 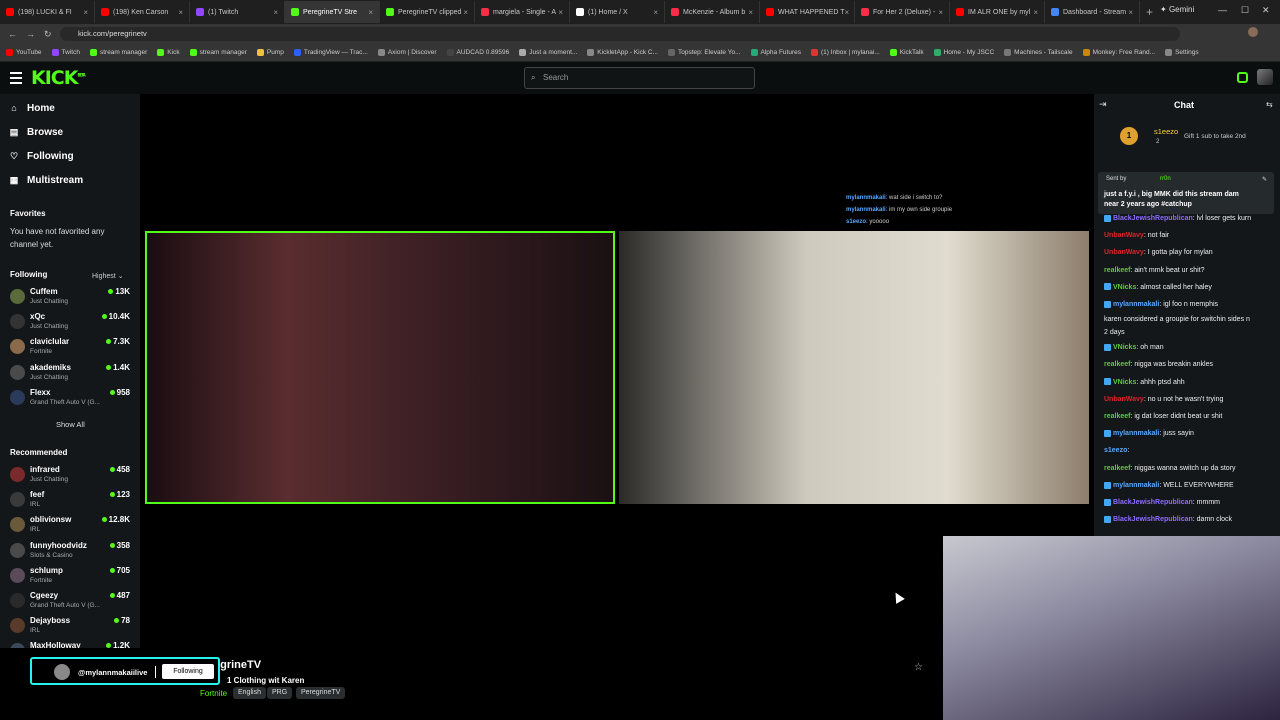 I want to click on browser-tab: margiela - Single - A ×, so click(x=522, y=12).